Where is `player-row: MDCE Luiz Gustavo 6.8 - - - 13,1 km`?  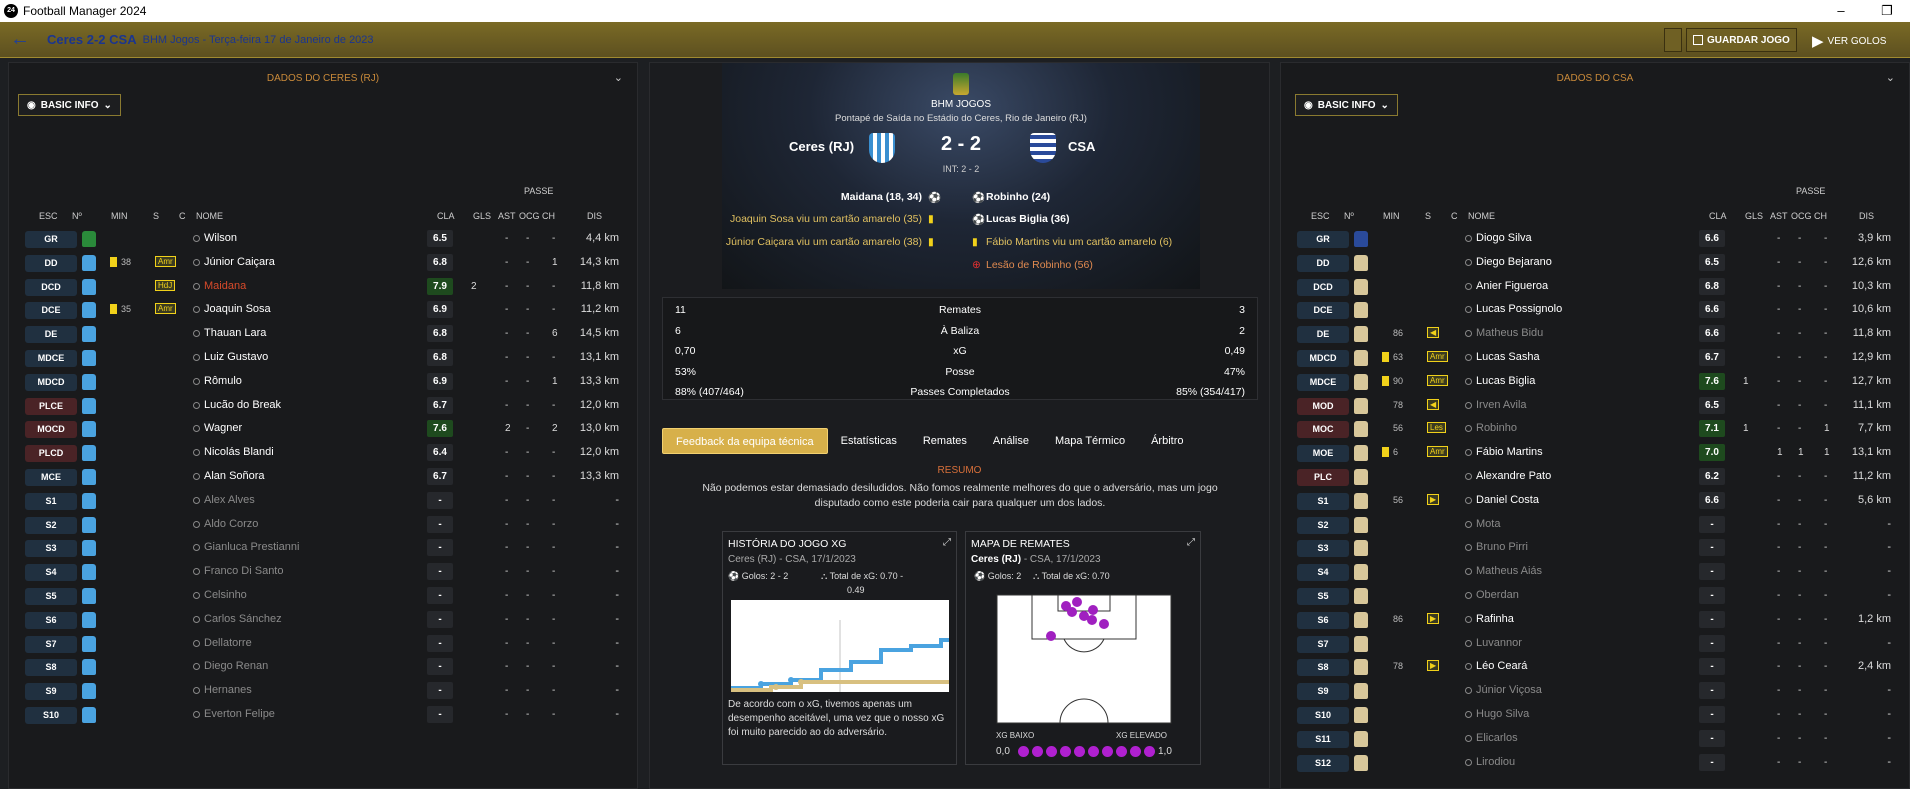
player-row: MDCE Luiz Gustavo 6.8 - - - 13,1 km is located at coordinates (323, 358).